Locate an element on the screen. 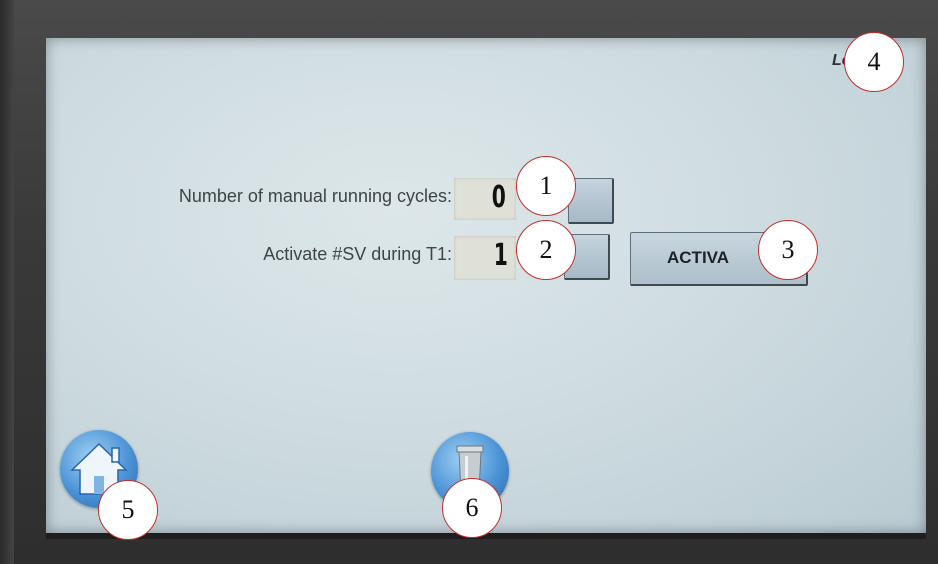 This screenshot has height=564, width=938. callout-marker-5: 5 is located at coordinates (128, 510).